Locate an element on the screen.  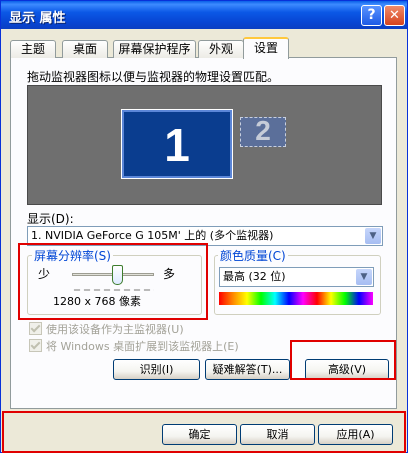
help-button: ? is located at coordinates (371, 15).